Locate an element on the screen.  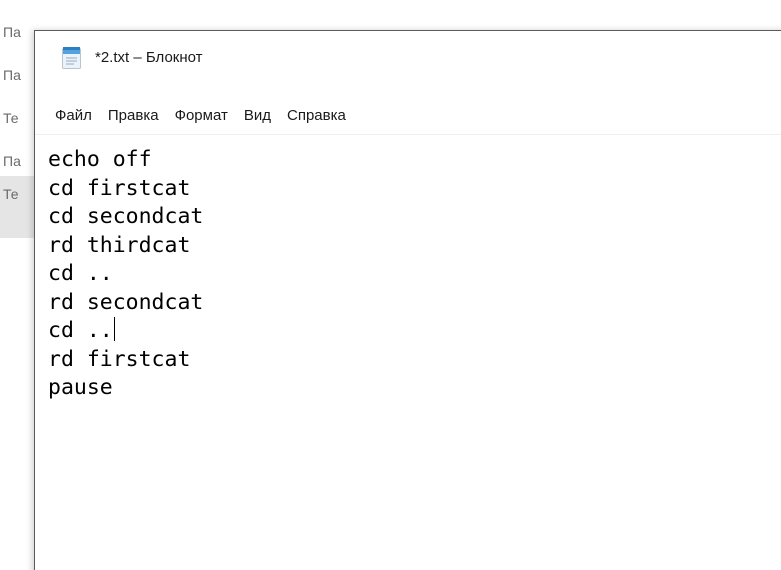
menu-edit: Правка is located at coordinates (133, 115).